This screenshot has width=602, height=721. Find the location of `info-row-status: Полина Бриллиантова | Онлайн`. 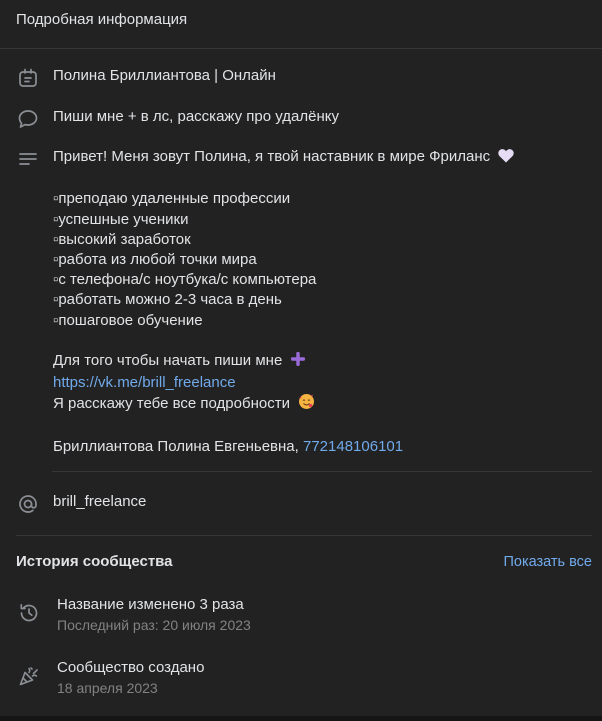

info-row-status: Полина Бриллиантова | Онлайн is located at coordinates (301, 78).